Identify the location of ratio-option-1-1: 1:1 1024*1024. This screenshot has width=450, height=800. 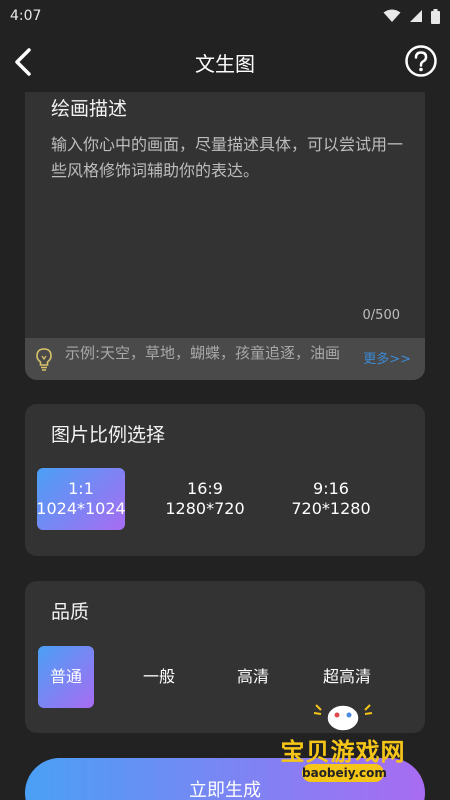
(81, 499).